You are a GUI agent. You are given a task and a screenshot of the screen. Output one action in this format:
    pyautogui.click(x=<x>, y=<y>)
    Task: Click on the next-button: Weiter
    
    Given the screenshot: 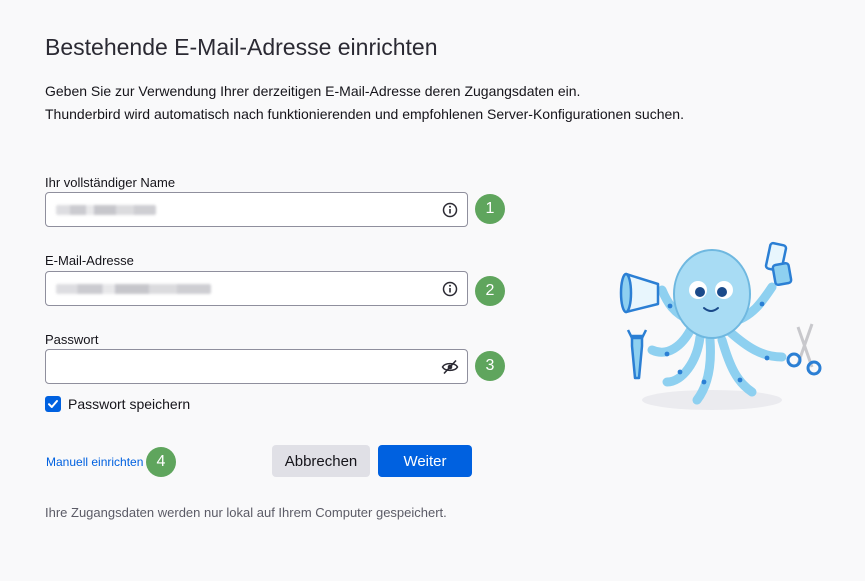 What is the action you would take?
    pyautogui.click(x=425, y=461)
    